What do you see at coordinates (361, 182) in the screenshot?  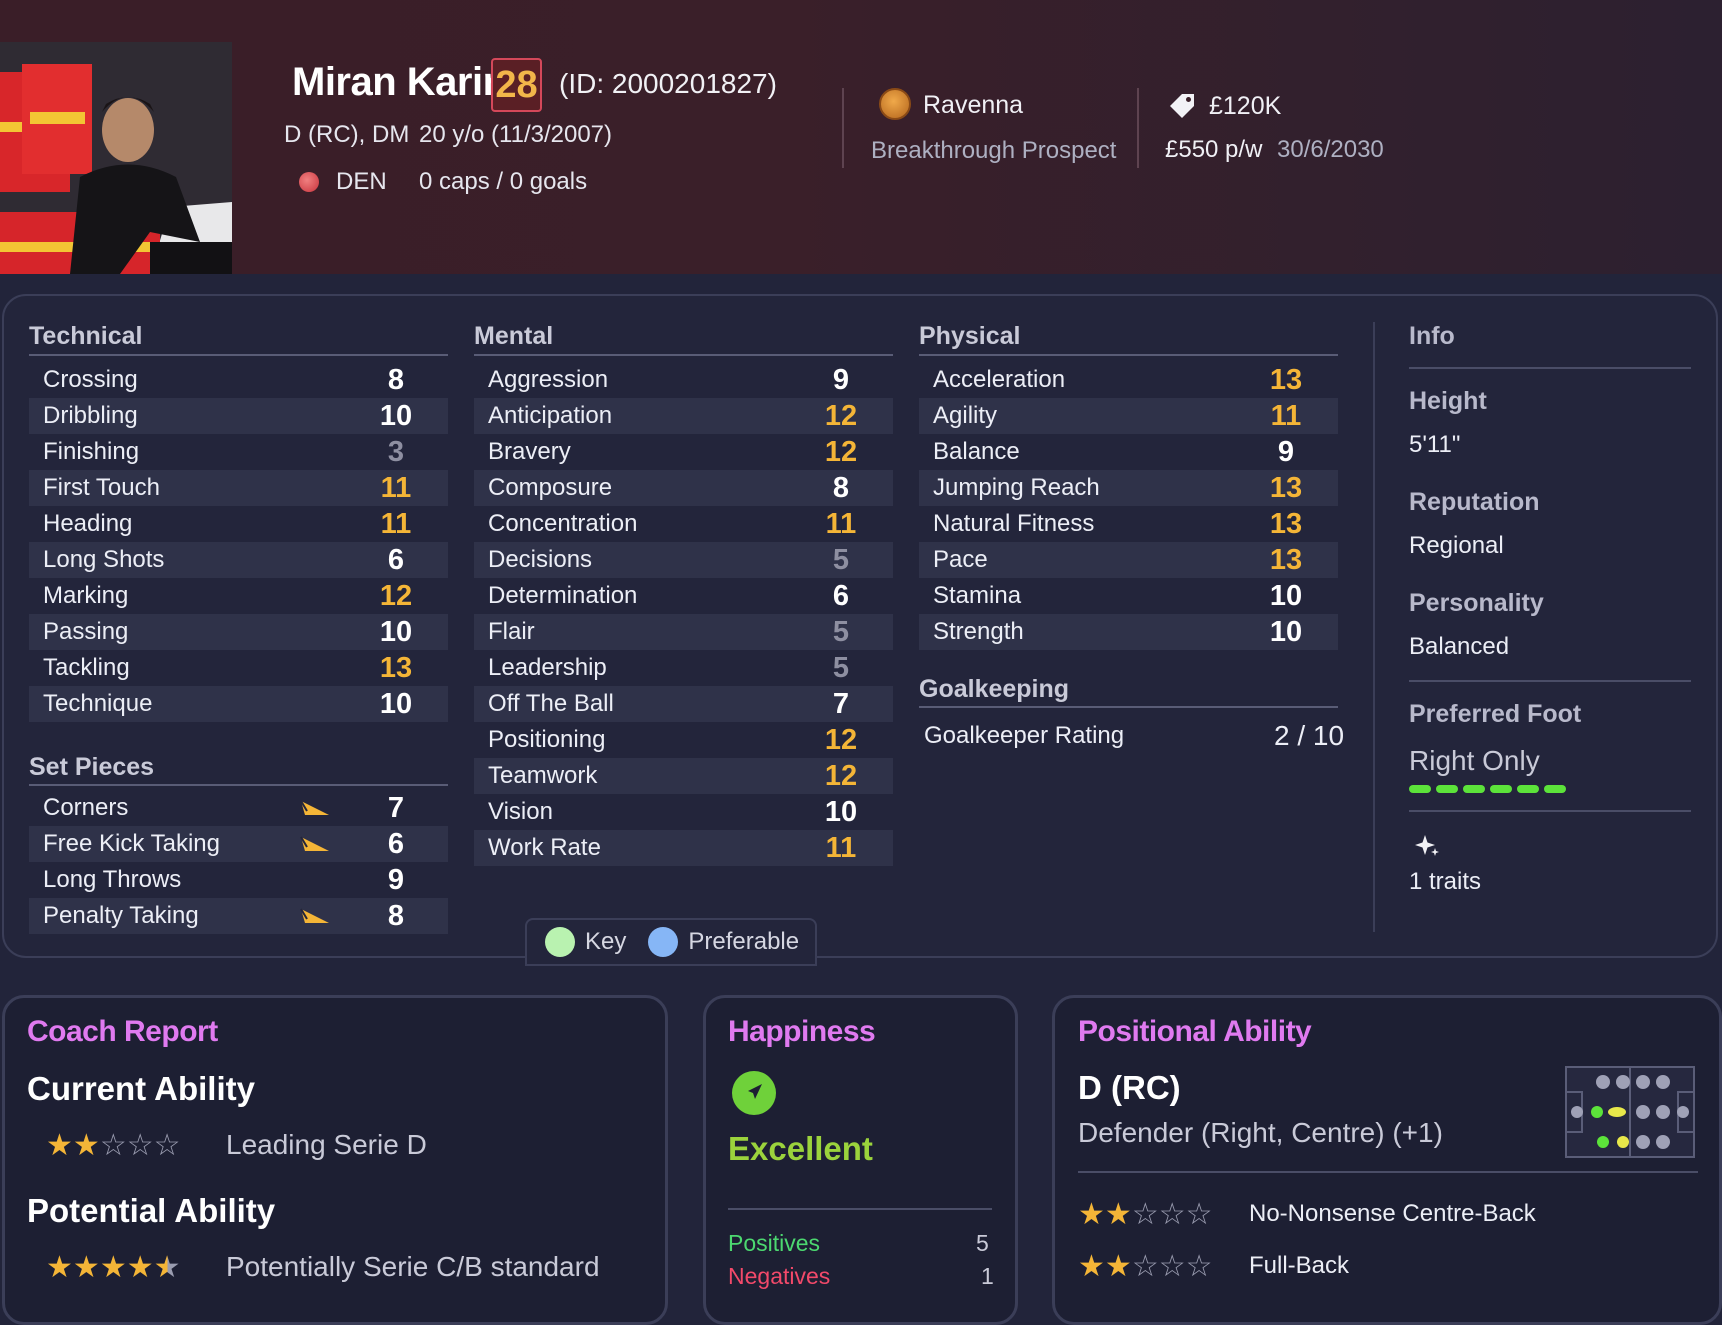 I see `player-nationality: DEN` at bounding box center [361, 182].